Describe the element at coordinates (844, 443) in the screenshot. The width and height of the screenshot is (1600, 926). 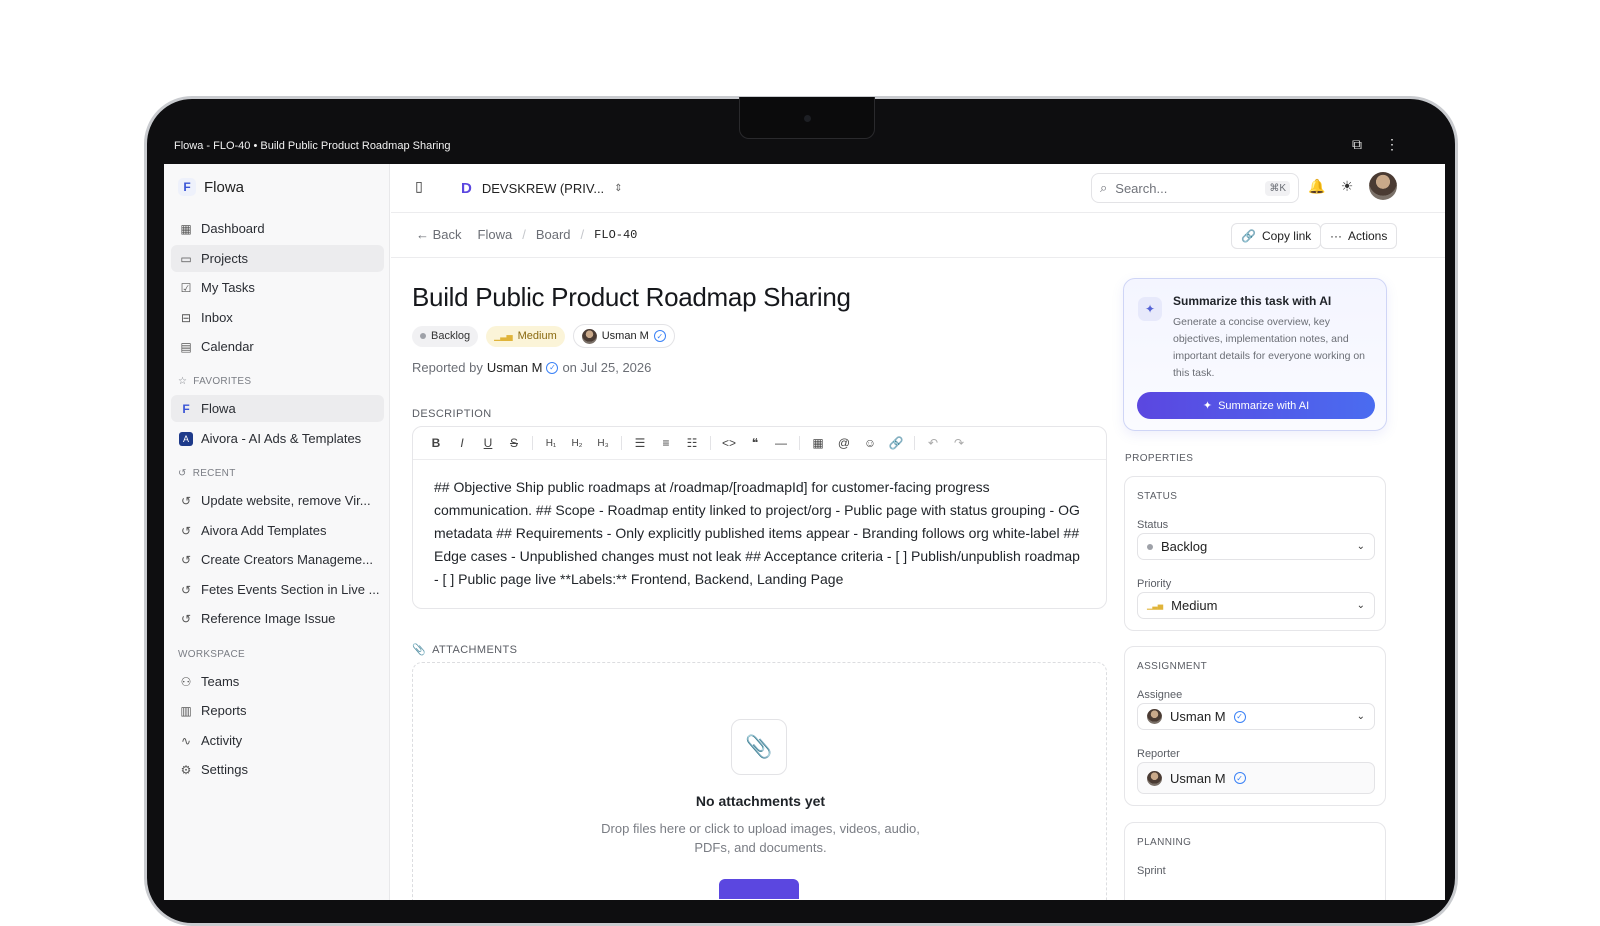
I see `mention-icon: @` at that location.